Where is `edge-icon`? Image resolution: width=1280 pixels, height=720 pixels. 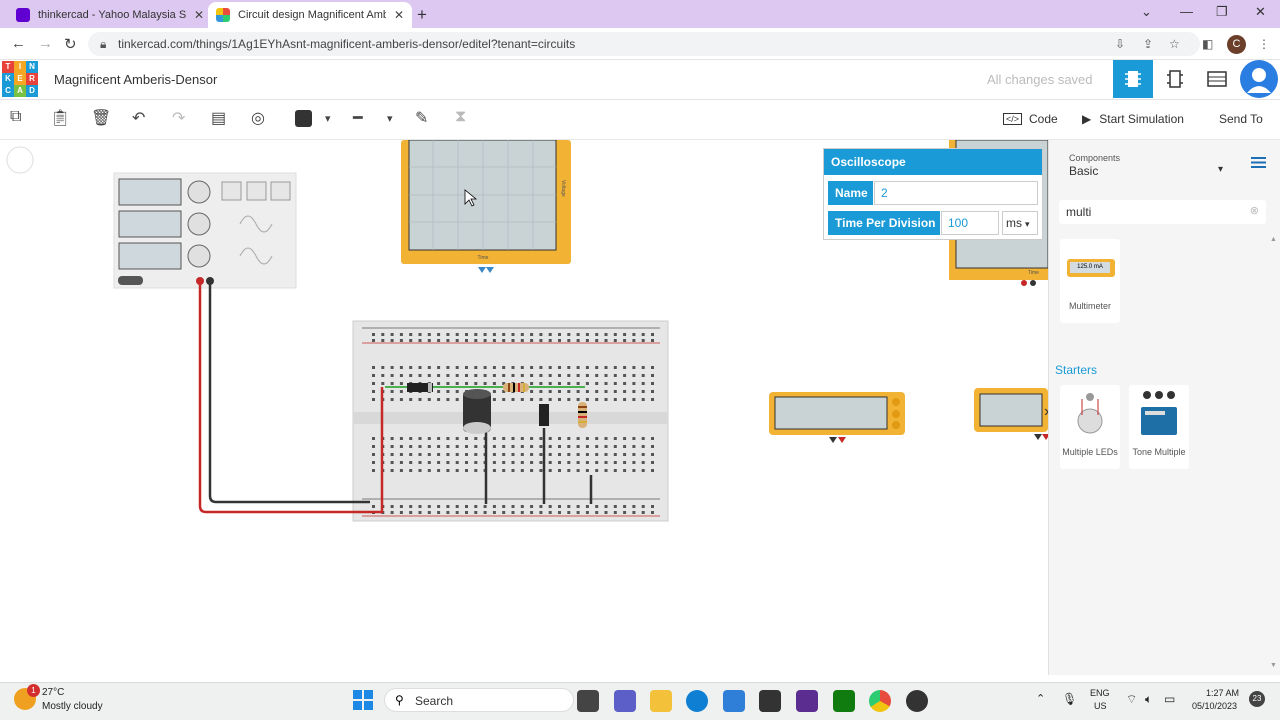
edge-icon is located at coordinates (697, 701).